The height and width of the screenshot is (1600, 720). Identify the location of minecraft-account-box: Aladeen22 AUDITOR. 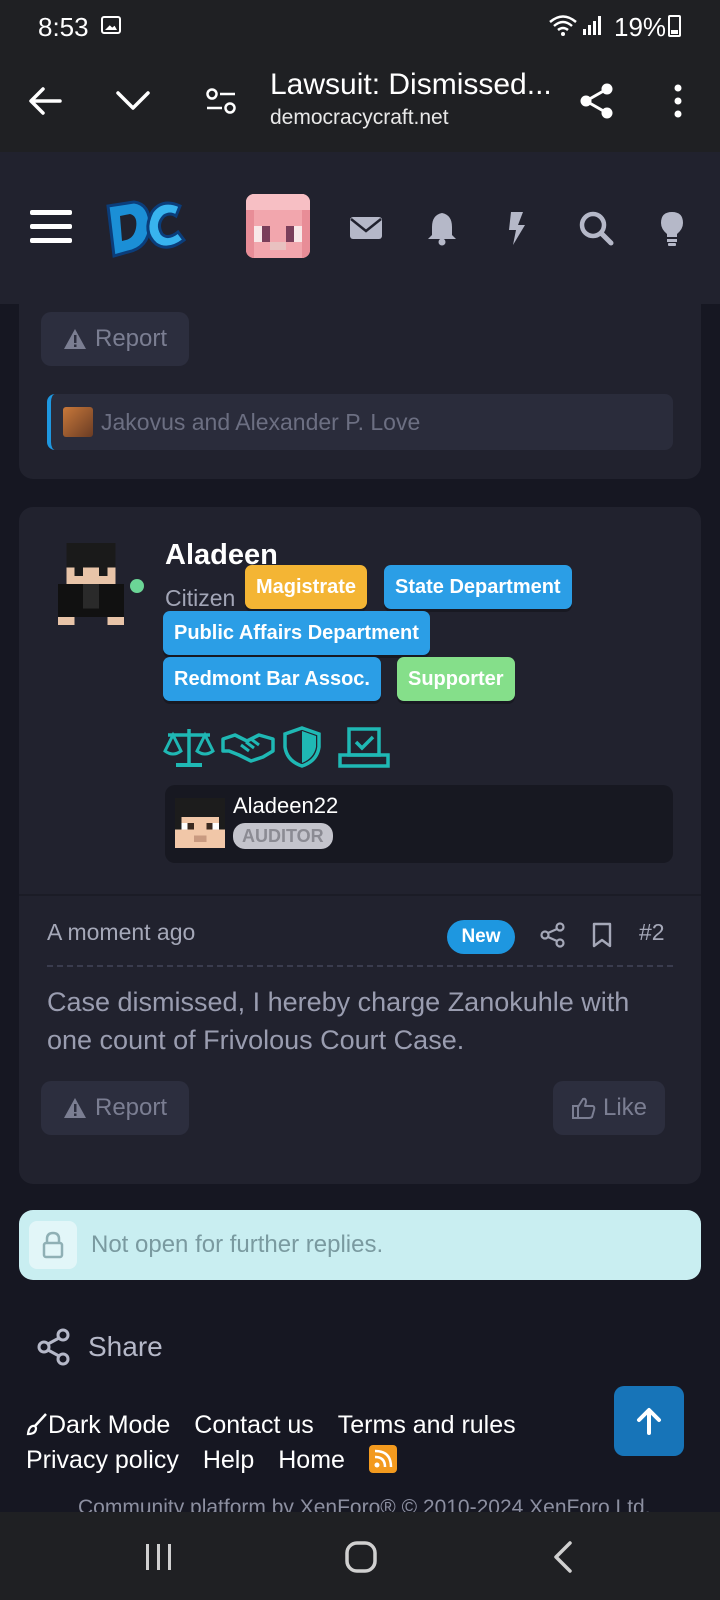
(419, 824).